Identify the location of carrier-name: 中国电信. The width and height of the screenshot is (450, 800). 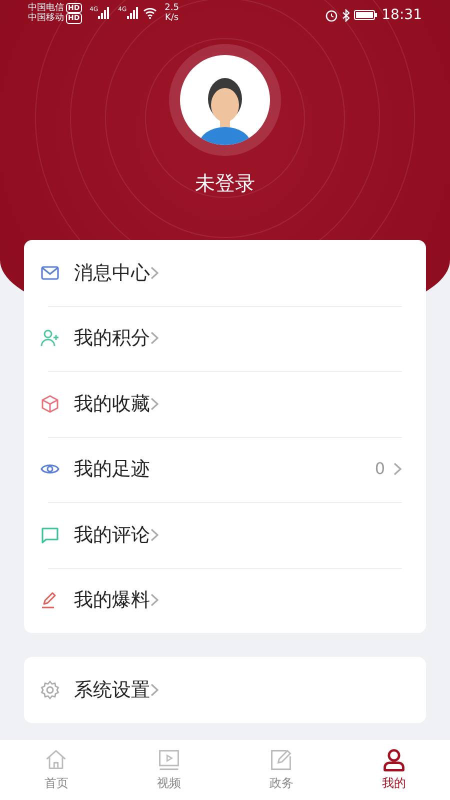
(46, 8).